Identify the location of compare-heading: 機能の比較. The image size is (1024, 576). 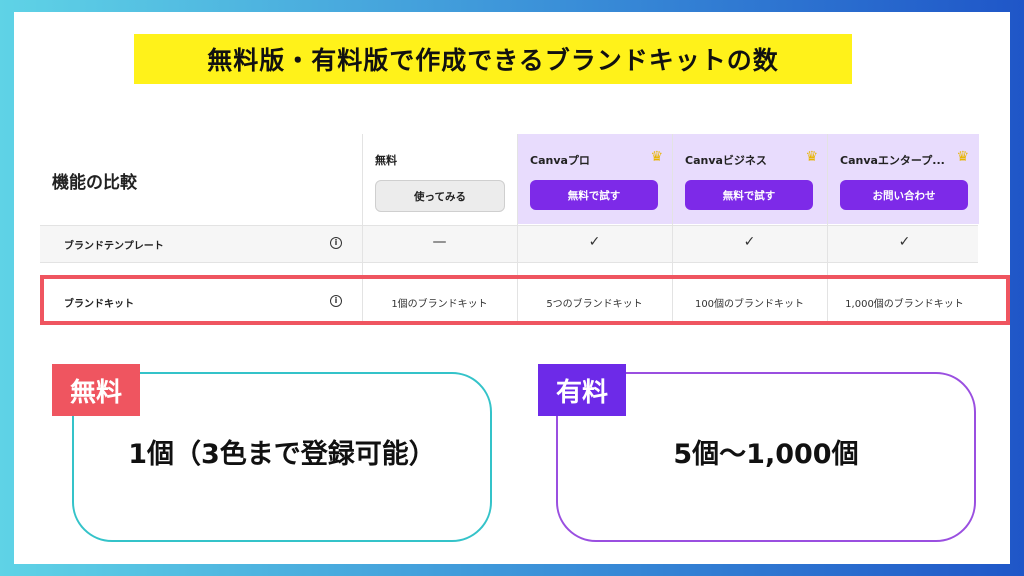
(94, 183).